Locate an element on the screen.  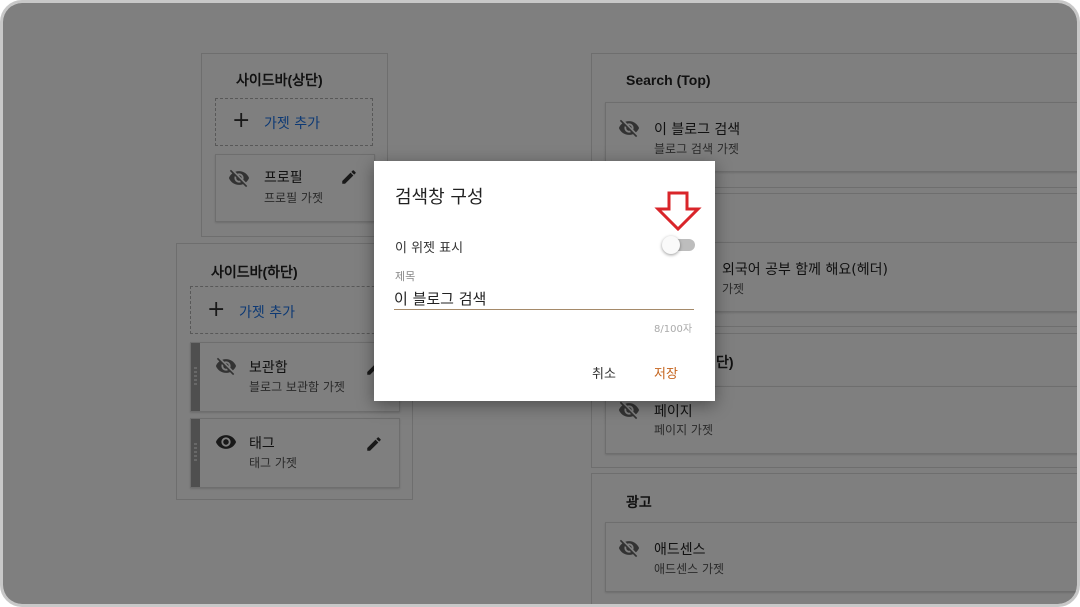
title-field-label: 제목 is located at coordinates (405, 276).